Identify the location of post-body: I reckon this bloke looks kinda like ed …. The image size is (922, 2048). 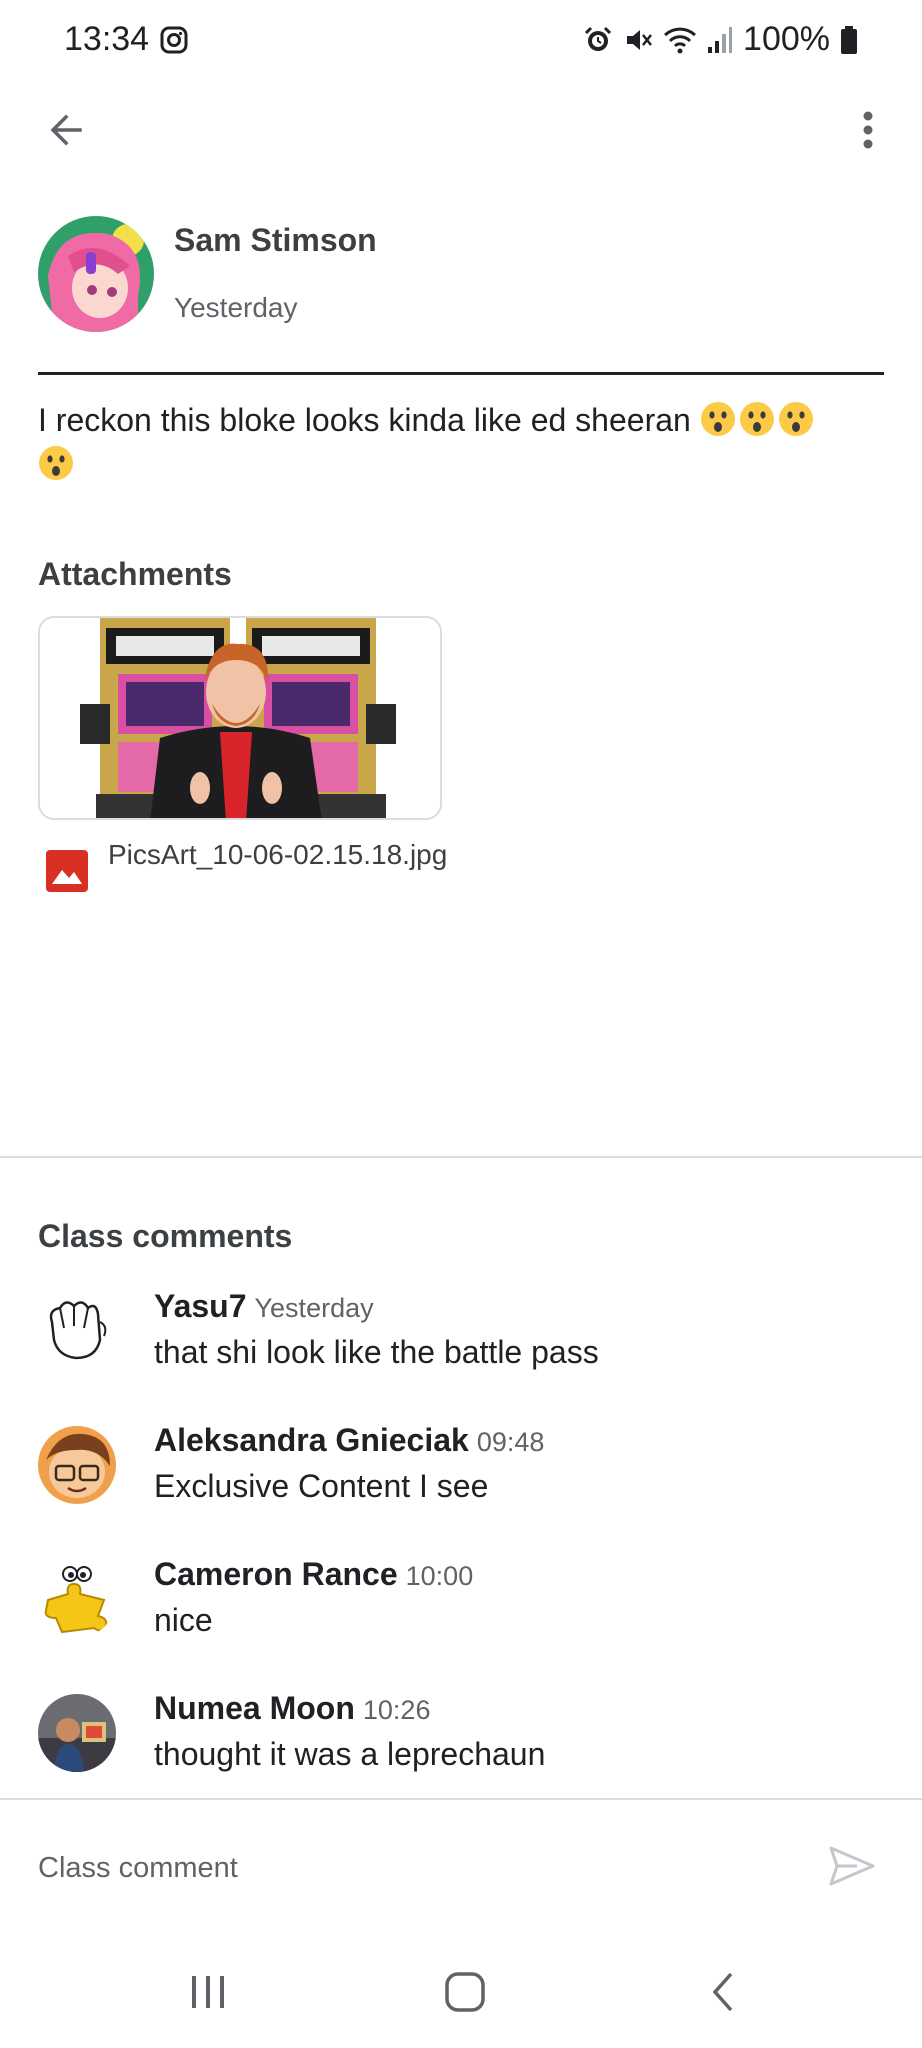
(461, 442).